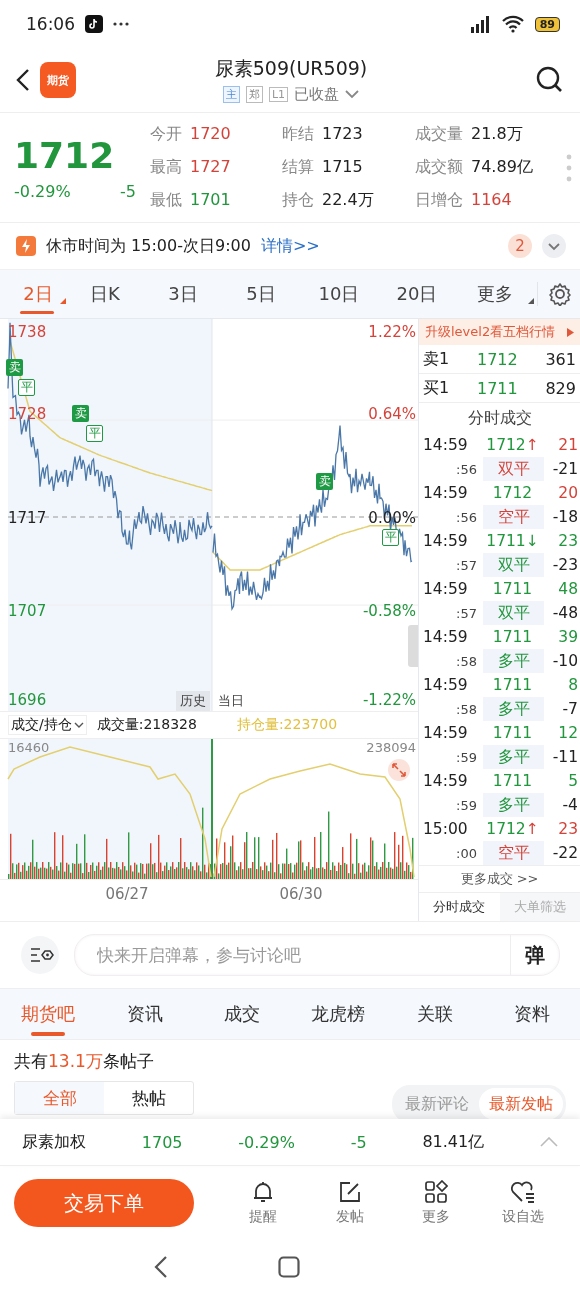 This screenshot has height=1289, width=580. I want to click on trade-price: 1712↑, so click(512, 445).